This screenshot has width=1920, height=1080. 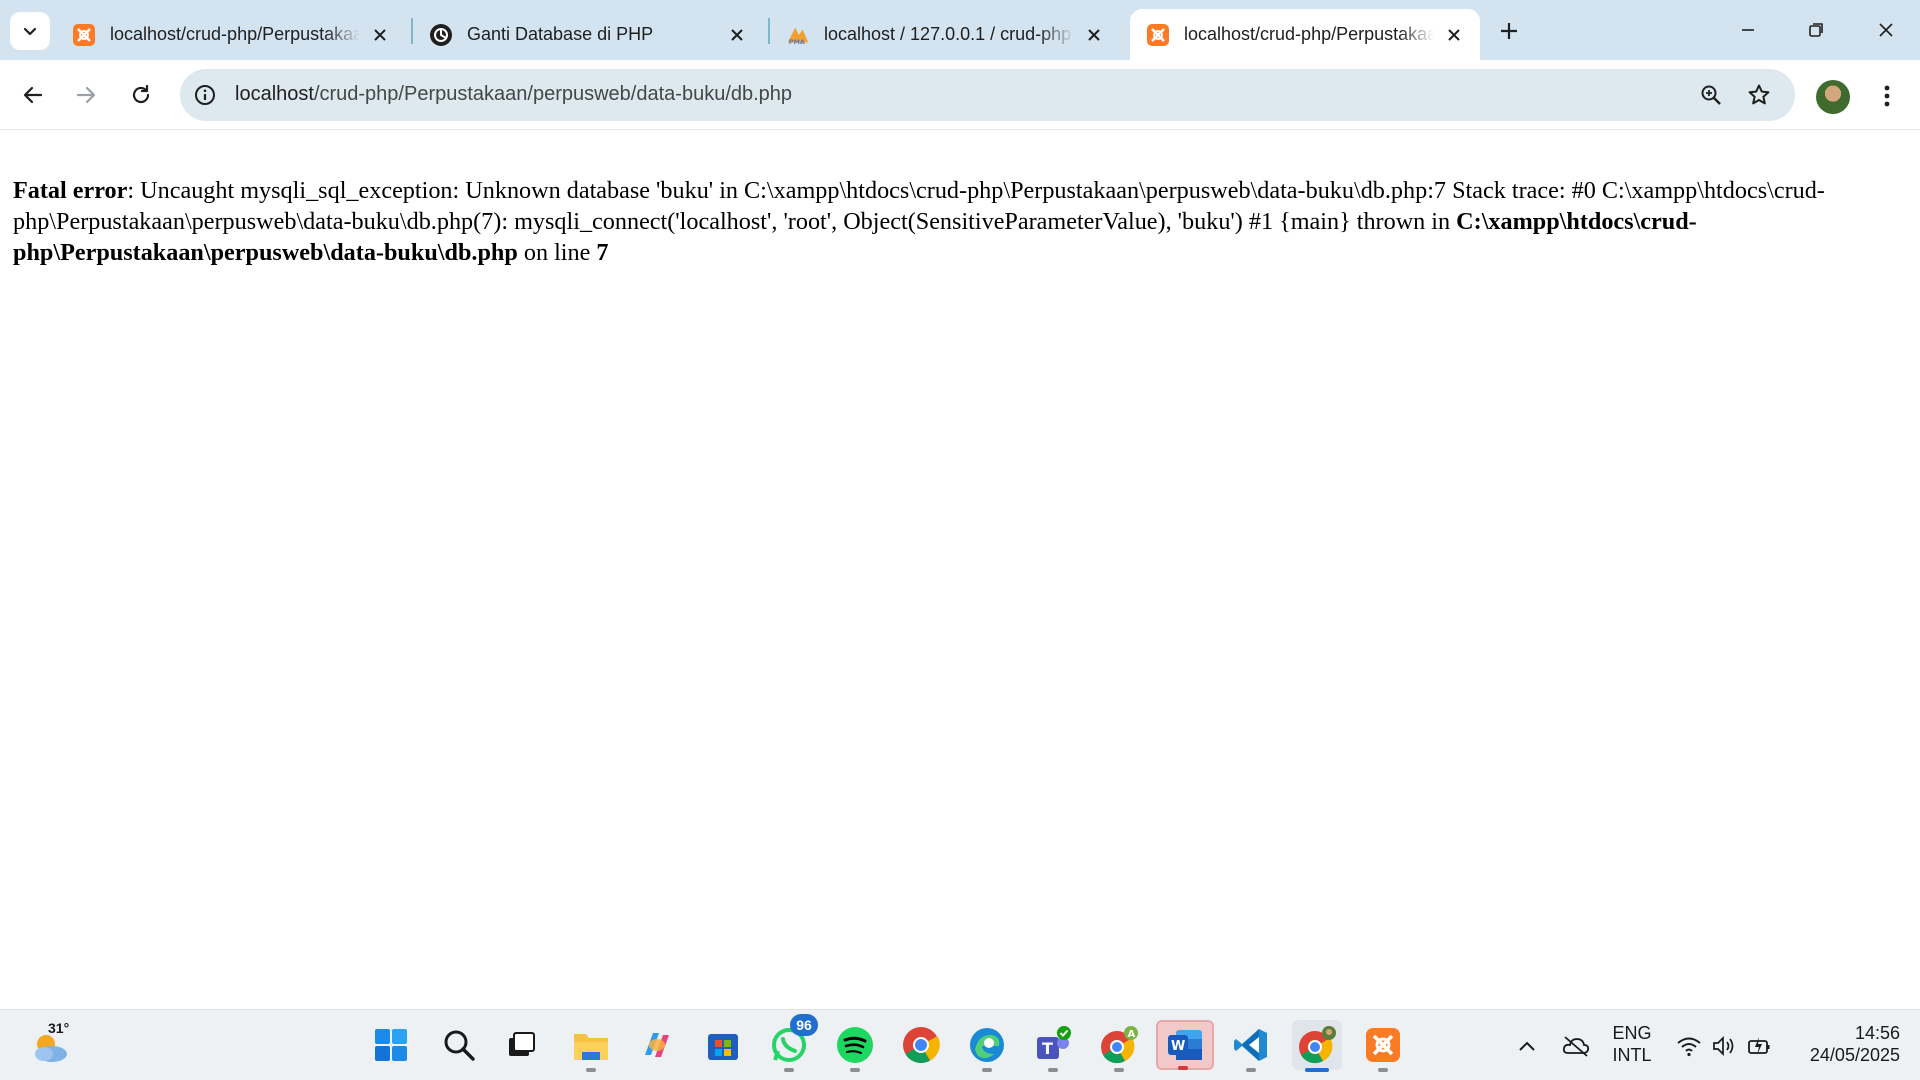 I want to click on reload-button, so click(x=141, y=95).